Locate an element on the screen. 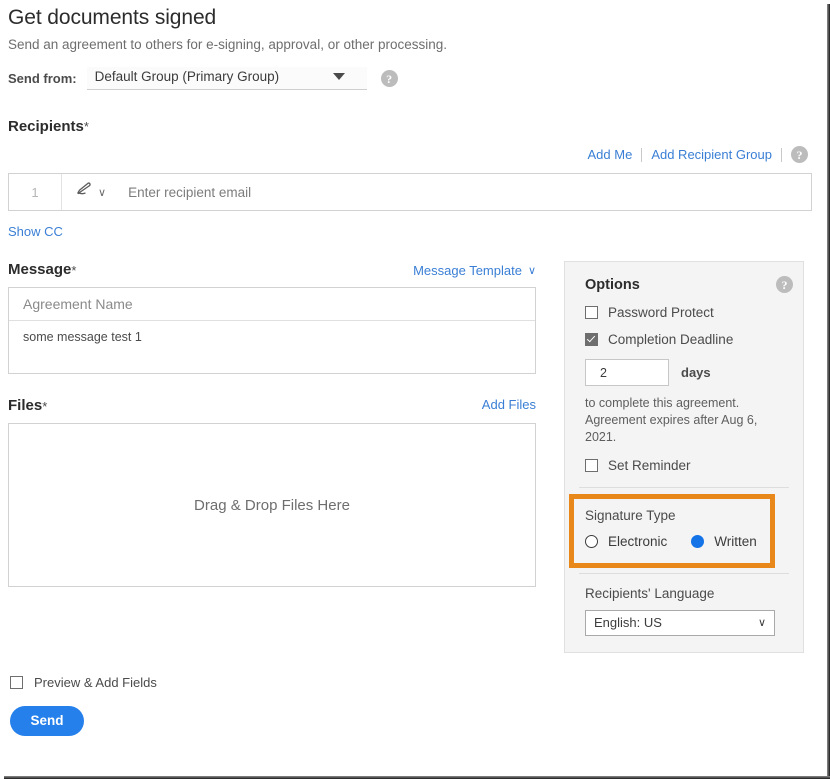 This screenshot has height=779, width=830. add-files-control: Add Files is located at coordinates (509, 405).